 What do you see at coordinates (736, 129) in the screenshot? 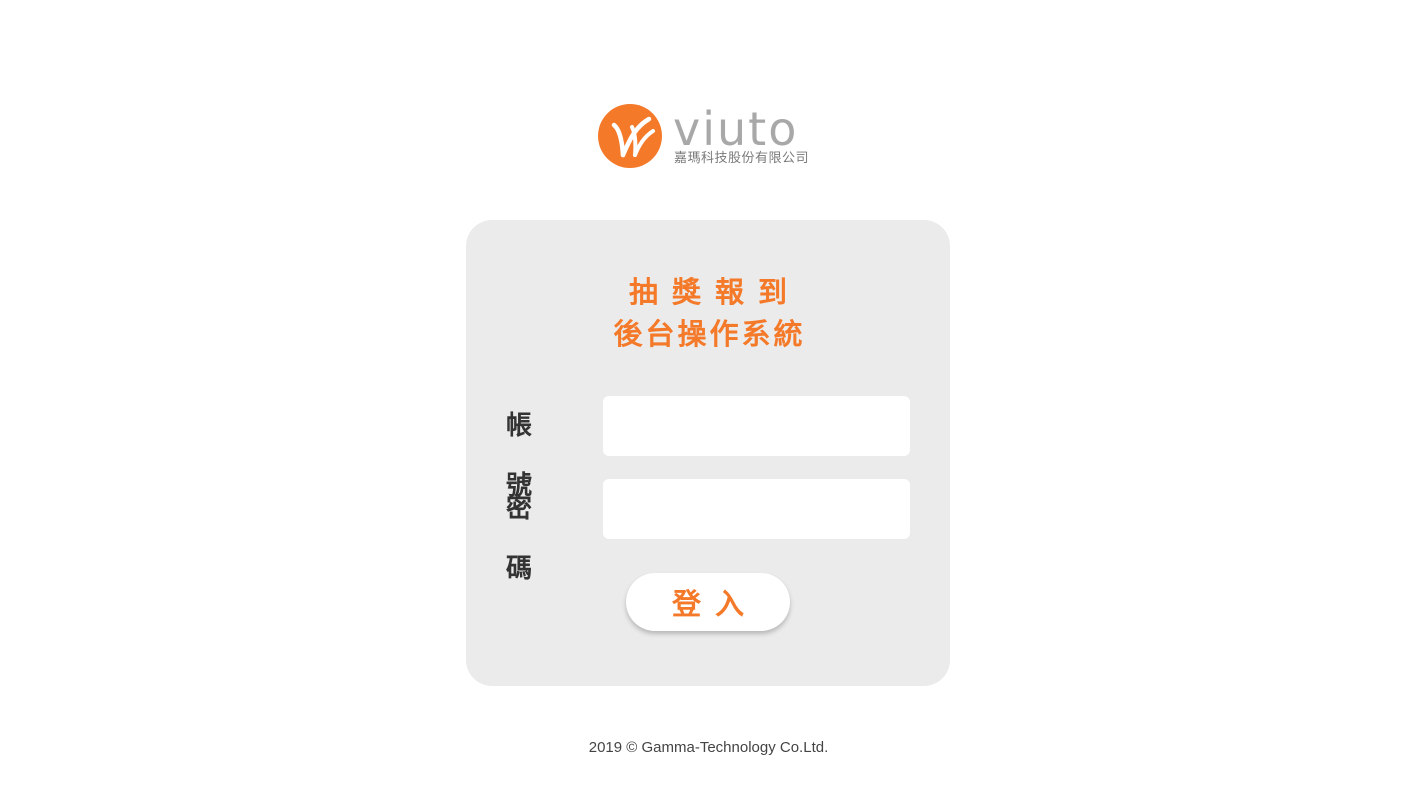
I see `brand-wordmark: viuto` at bounding box center [736, 129].